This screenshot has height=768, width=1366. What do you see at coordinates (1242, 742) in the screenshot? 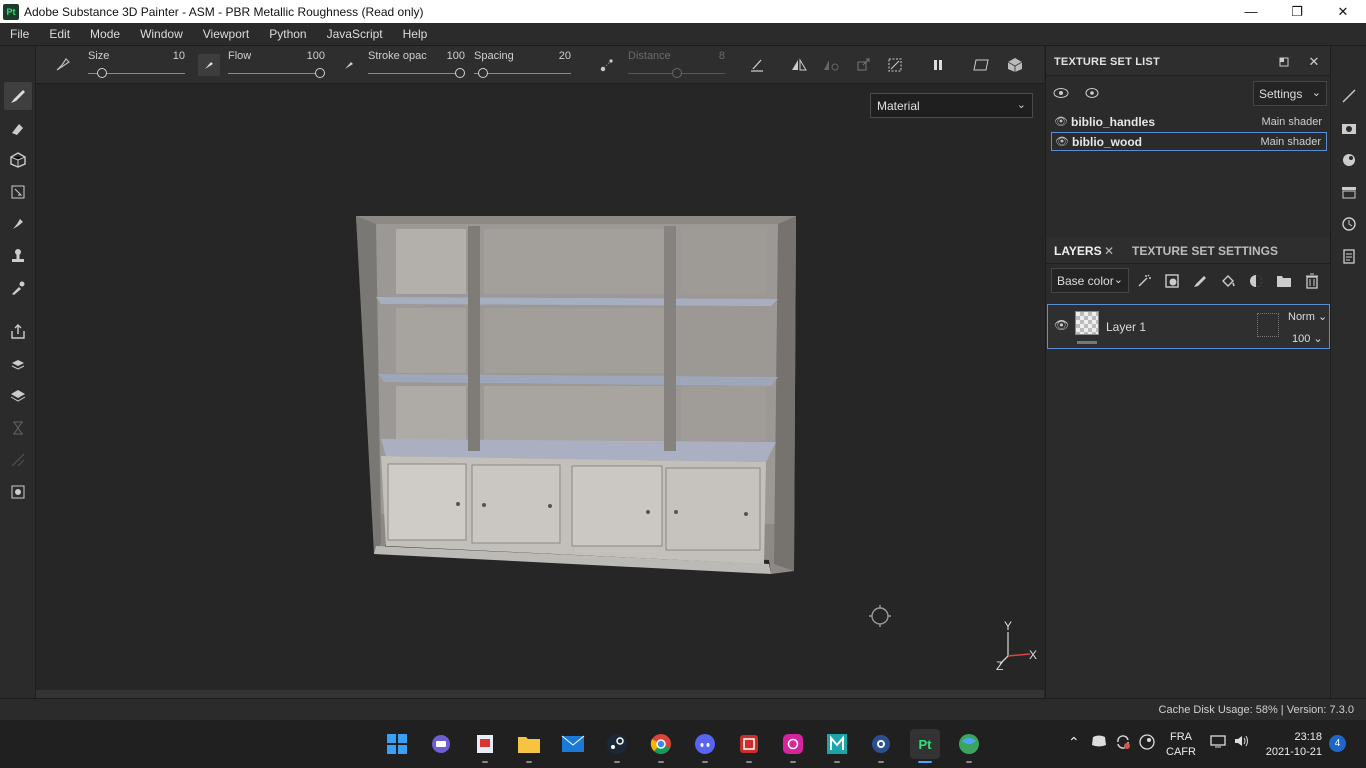
I see `volume-icon` at bounding box center [1242, 742].